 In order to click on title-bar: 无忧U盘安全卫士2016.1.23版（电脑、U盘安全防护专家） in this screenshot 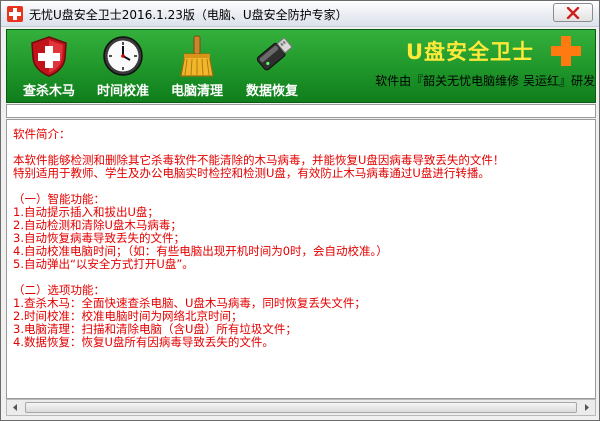, I will do `click(300, 14)`.